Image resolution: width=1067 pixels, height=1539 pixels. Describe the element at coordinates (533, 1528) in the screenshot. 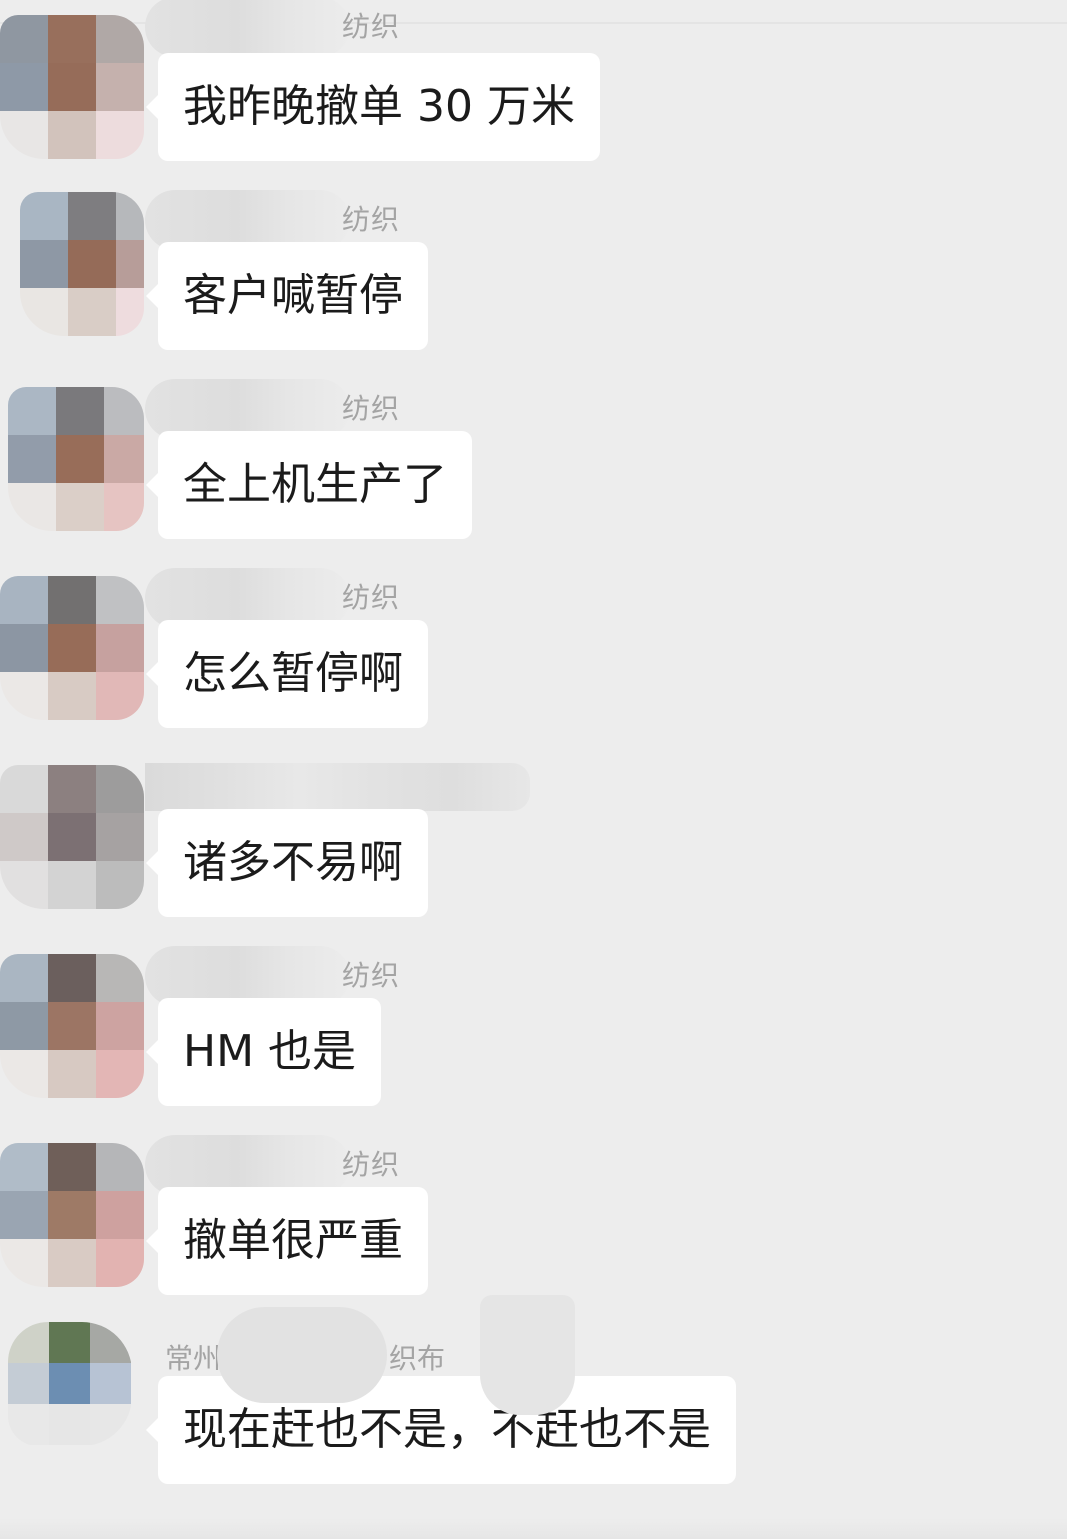

I see `bottom-edge` at that location.